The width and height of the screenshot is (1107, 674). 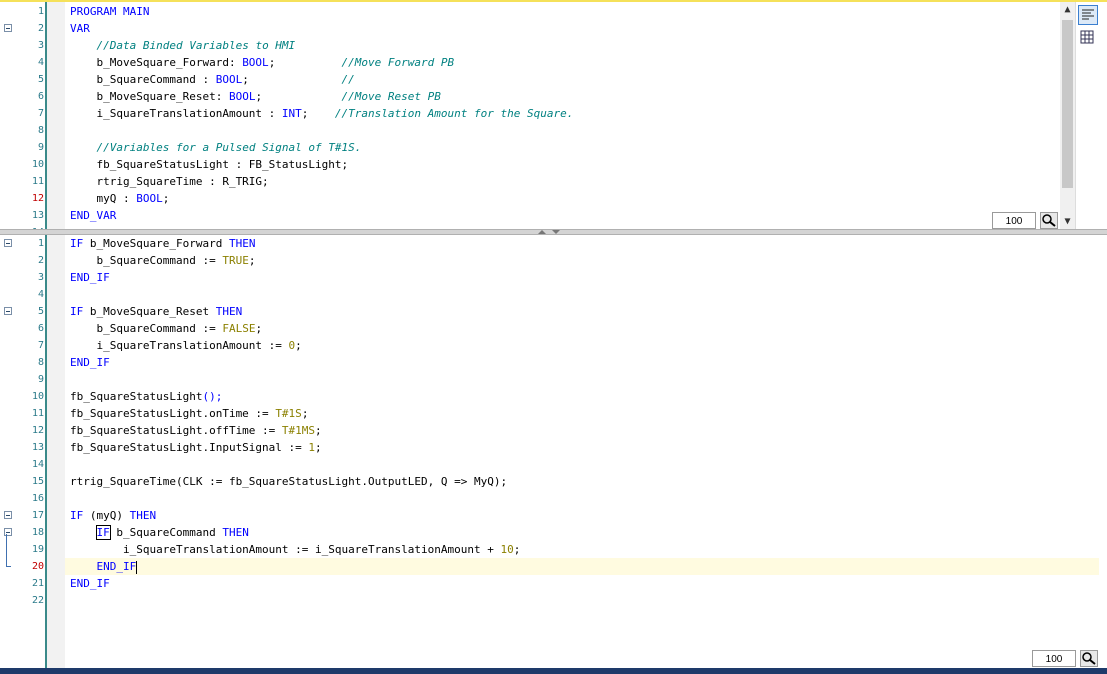 I want to click on vertical-scrollbar: ▲ ▼, so click(x=1067, y=115).